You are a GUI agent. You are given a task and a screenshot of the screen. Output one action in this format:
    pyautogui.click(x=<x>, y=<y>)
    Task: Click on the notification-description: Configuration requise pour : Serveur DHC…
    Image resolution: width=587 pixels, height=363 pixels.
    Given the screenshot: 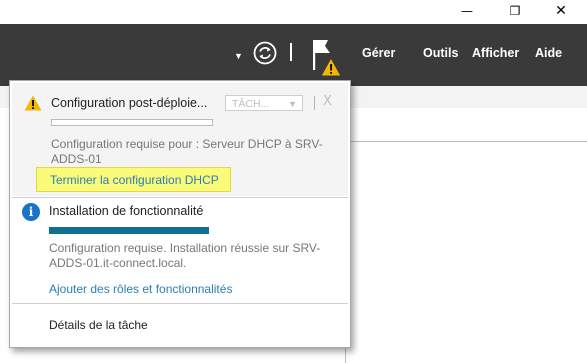 What is the action you would take?
    pyautogui.click(x=187, y=151)
    